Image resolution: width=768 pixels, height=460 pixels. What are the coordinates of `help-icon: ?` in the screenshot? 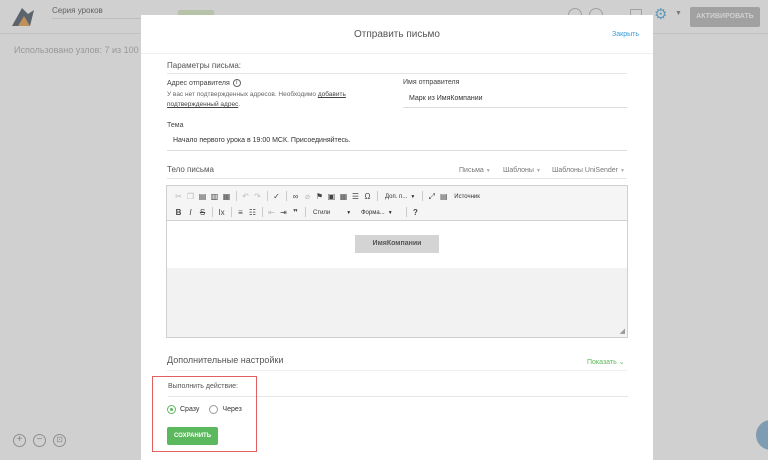 It's located at (415, 212).